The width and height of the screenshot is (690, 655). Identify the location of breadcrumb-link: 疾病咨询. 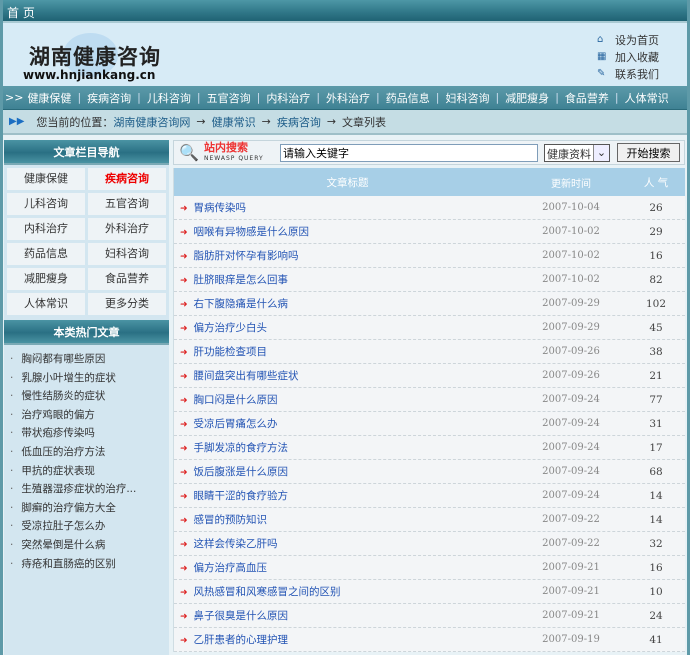
(299, 122).